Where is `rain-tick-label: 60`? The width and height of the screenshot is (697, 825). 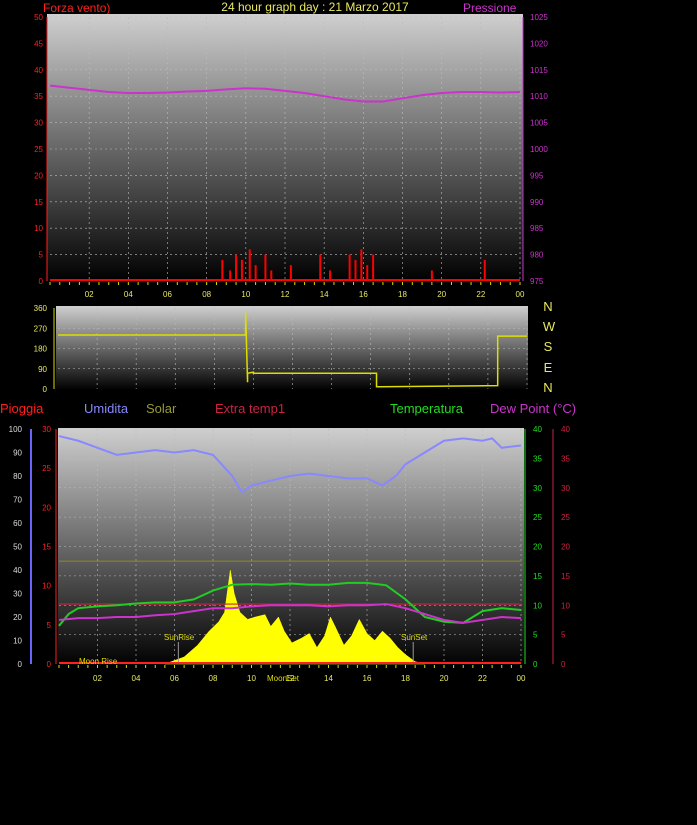
rain-tick-label: 60 is located at coordinates (17, 523).